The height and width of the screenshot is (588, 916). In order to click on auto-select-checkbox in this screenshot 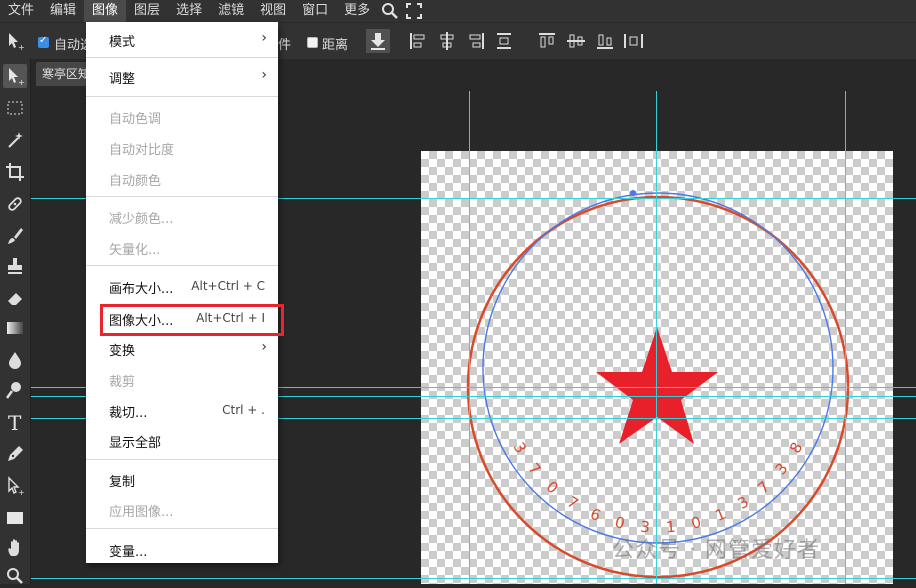, I will do `click(43, 41)`.